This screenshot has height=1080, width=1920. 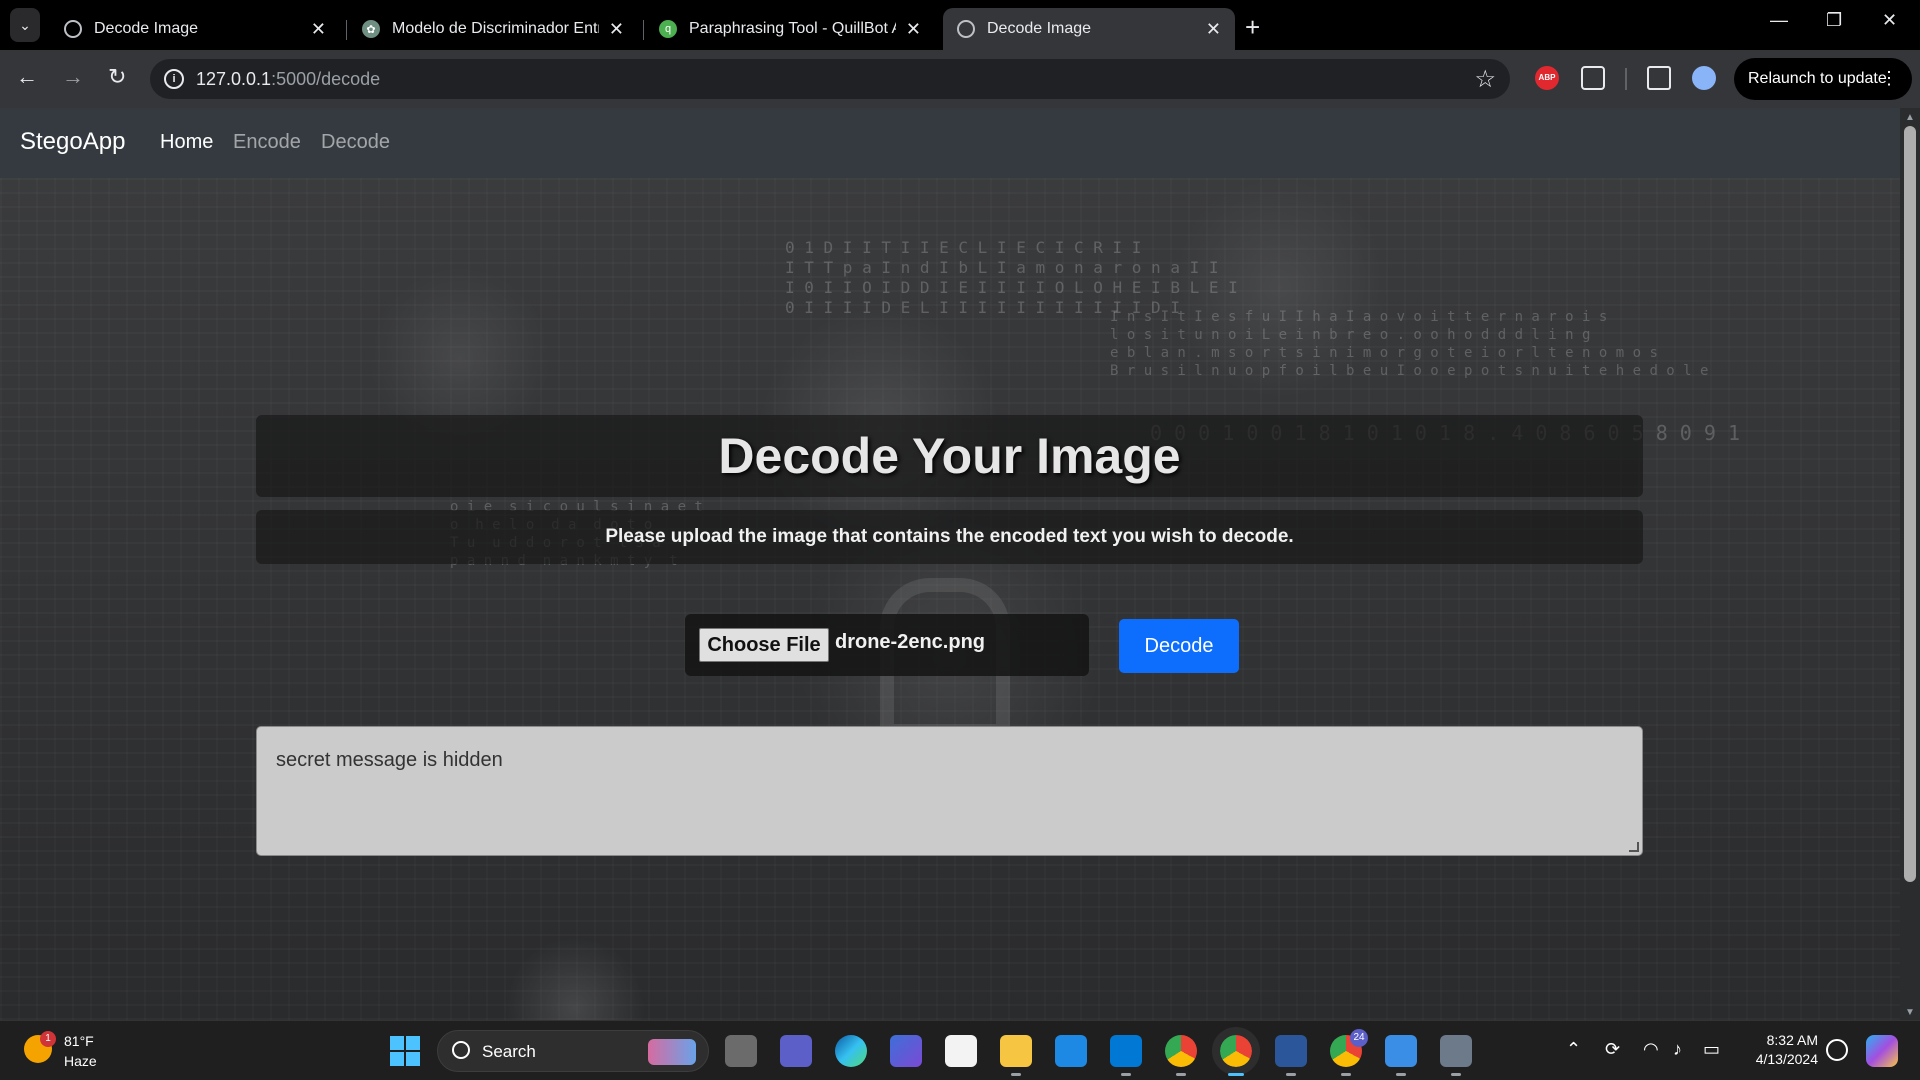 I want to click on address-bar: i 127.0.0.1:5000/decode ☆, so click(x=830, y=79).